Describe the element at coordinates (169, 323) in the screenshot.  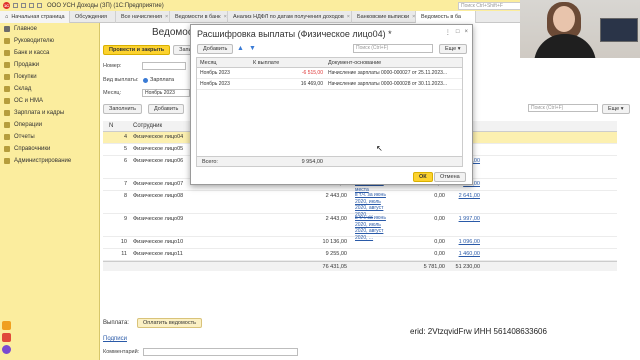
I see `pay-statement-button: Оплатить ведомость` at that location.